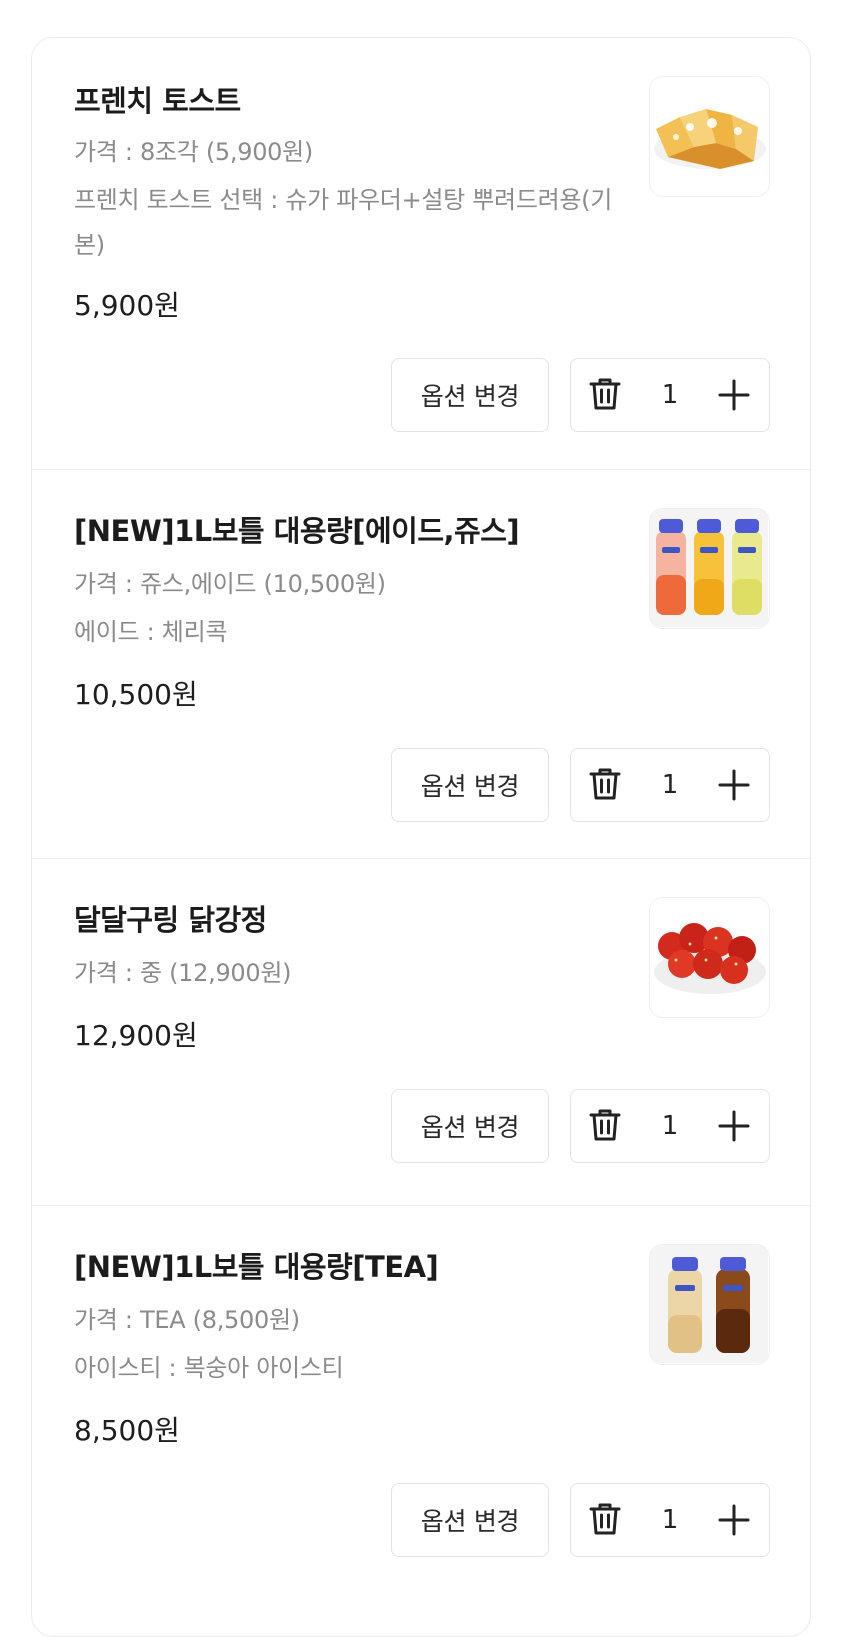  What do you see at coordinates (127, 305) in the screenshot?
I see `item-price: 5,900원` at bounding box center [127, 305].